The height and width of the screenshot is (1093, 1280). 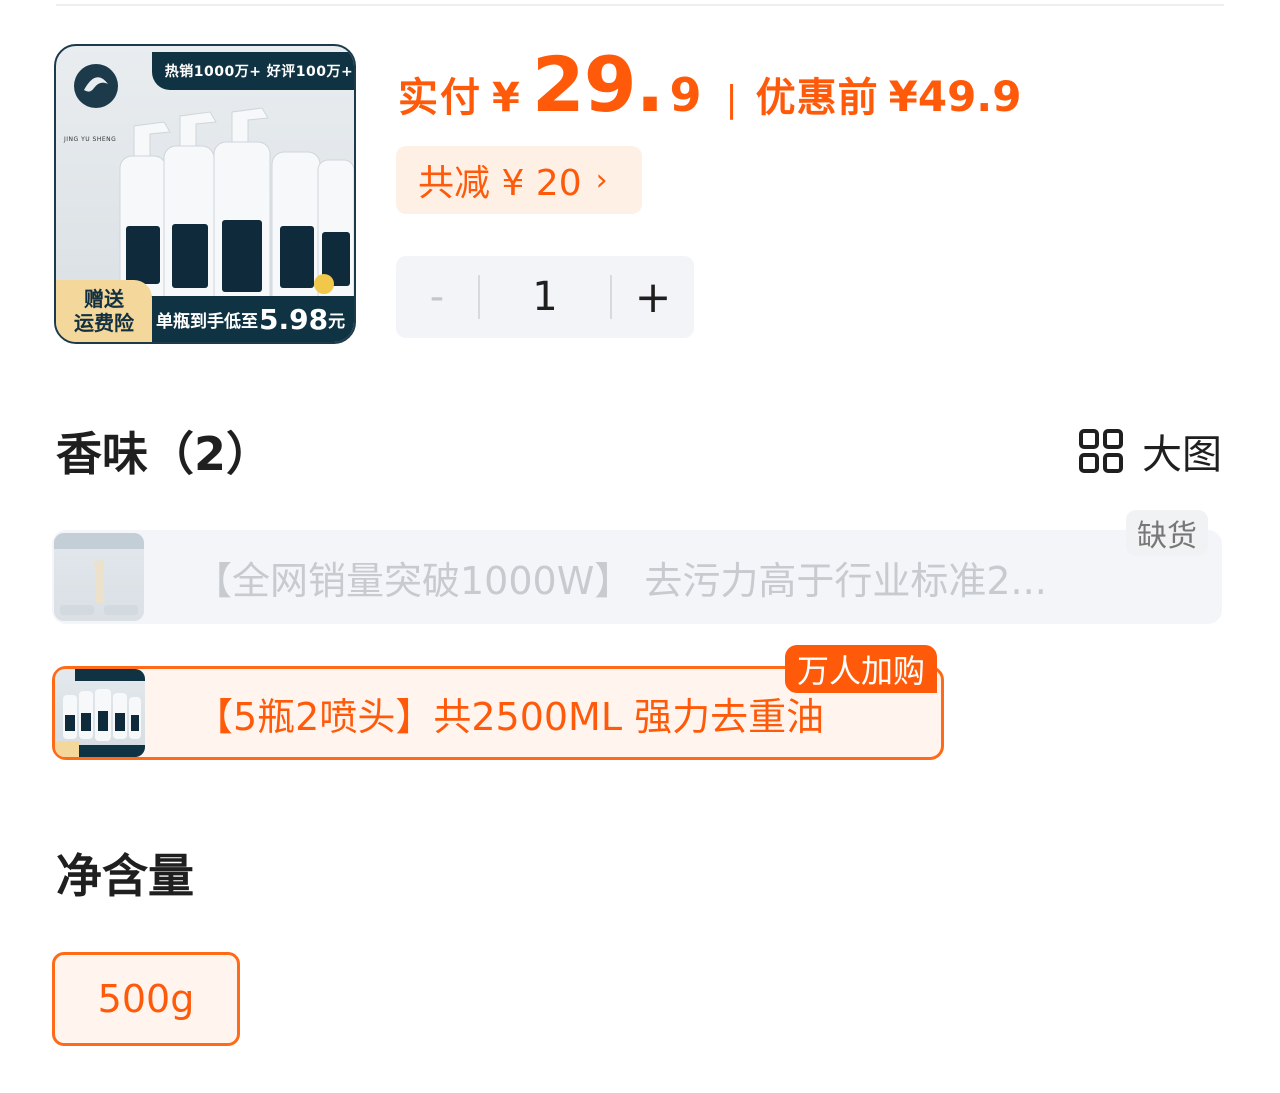 What do you see at coordinates (1101, 451) in the screenshot?
I see `grid-view-icon` at bounding box center [1101, 451].